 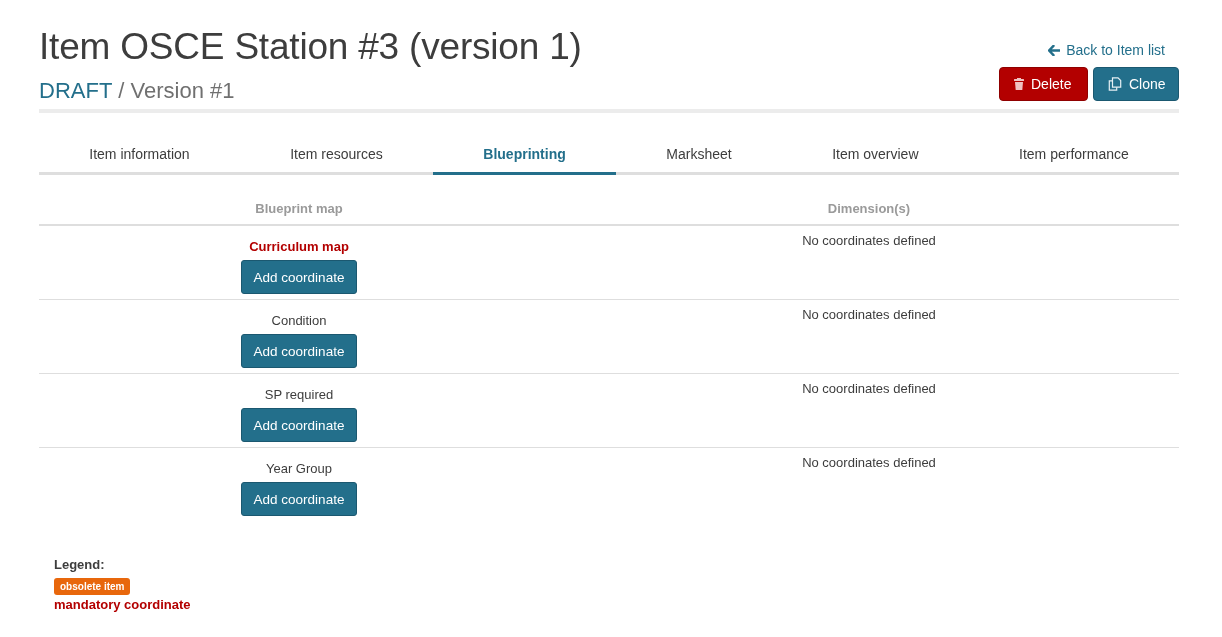 What do you see at coordinates (1115, 84) in the screenshot?
I see `copy-icon` at bounding box center [1115, 84].